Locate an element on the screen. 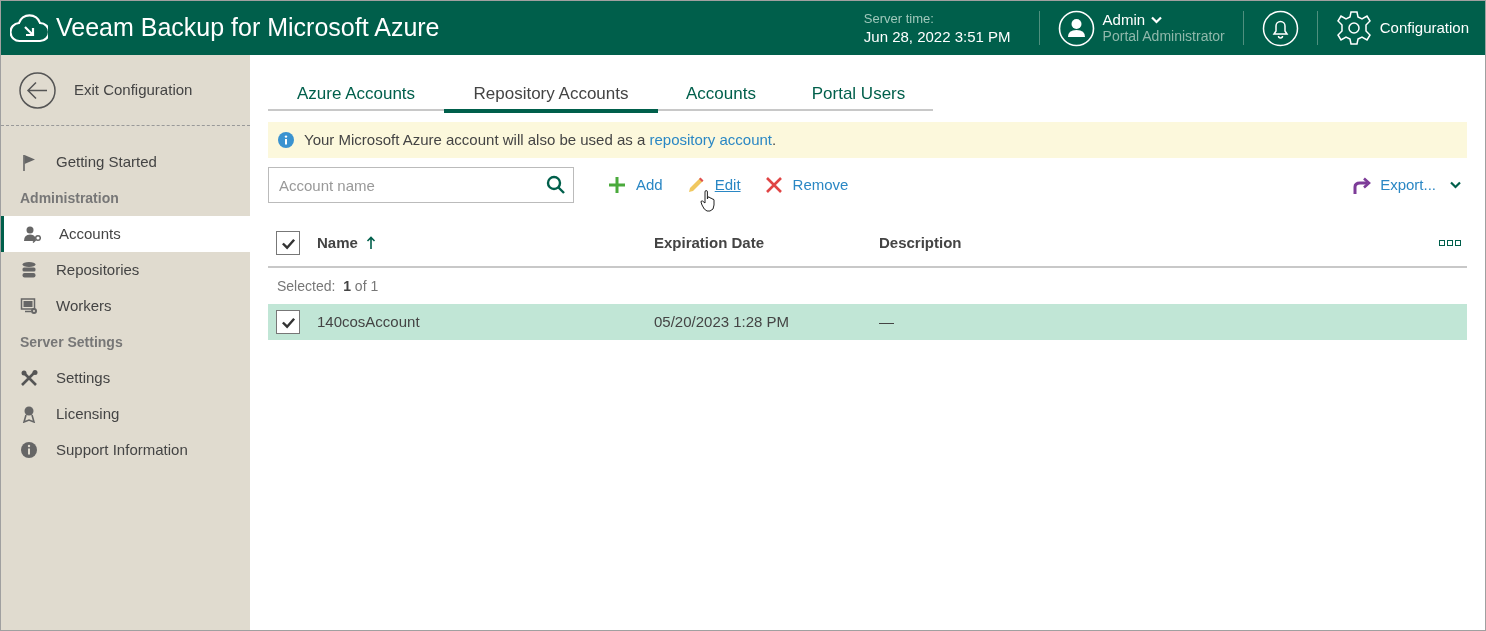 This screenshot has width=1486, height=631. selection-count: Selected: 1 of 1 is located at coordinates (328, 286).